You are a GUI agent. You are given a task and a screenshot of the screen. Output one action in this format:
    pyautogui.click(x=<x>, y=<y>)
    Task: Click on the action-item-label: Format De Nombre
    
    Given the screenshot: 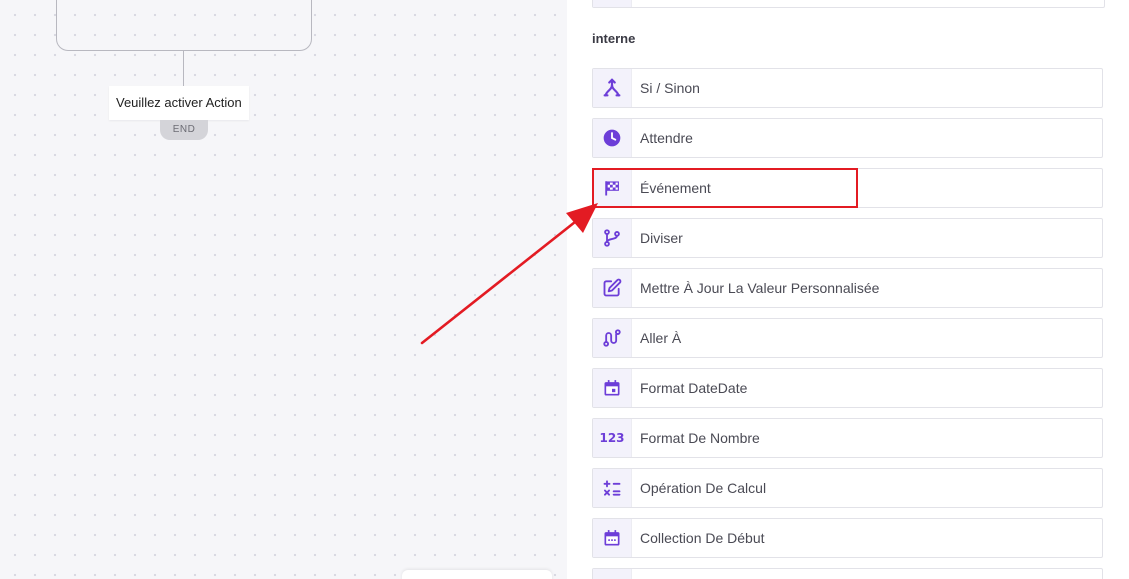 What is the action you would take?
    pyautogui.click(x=700, y=438)
    